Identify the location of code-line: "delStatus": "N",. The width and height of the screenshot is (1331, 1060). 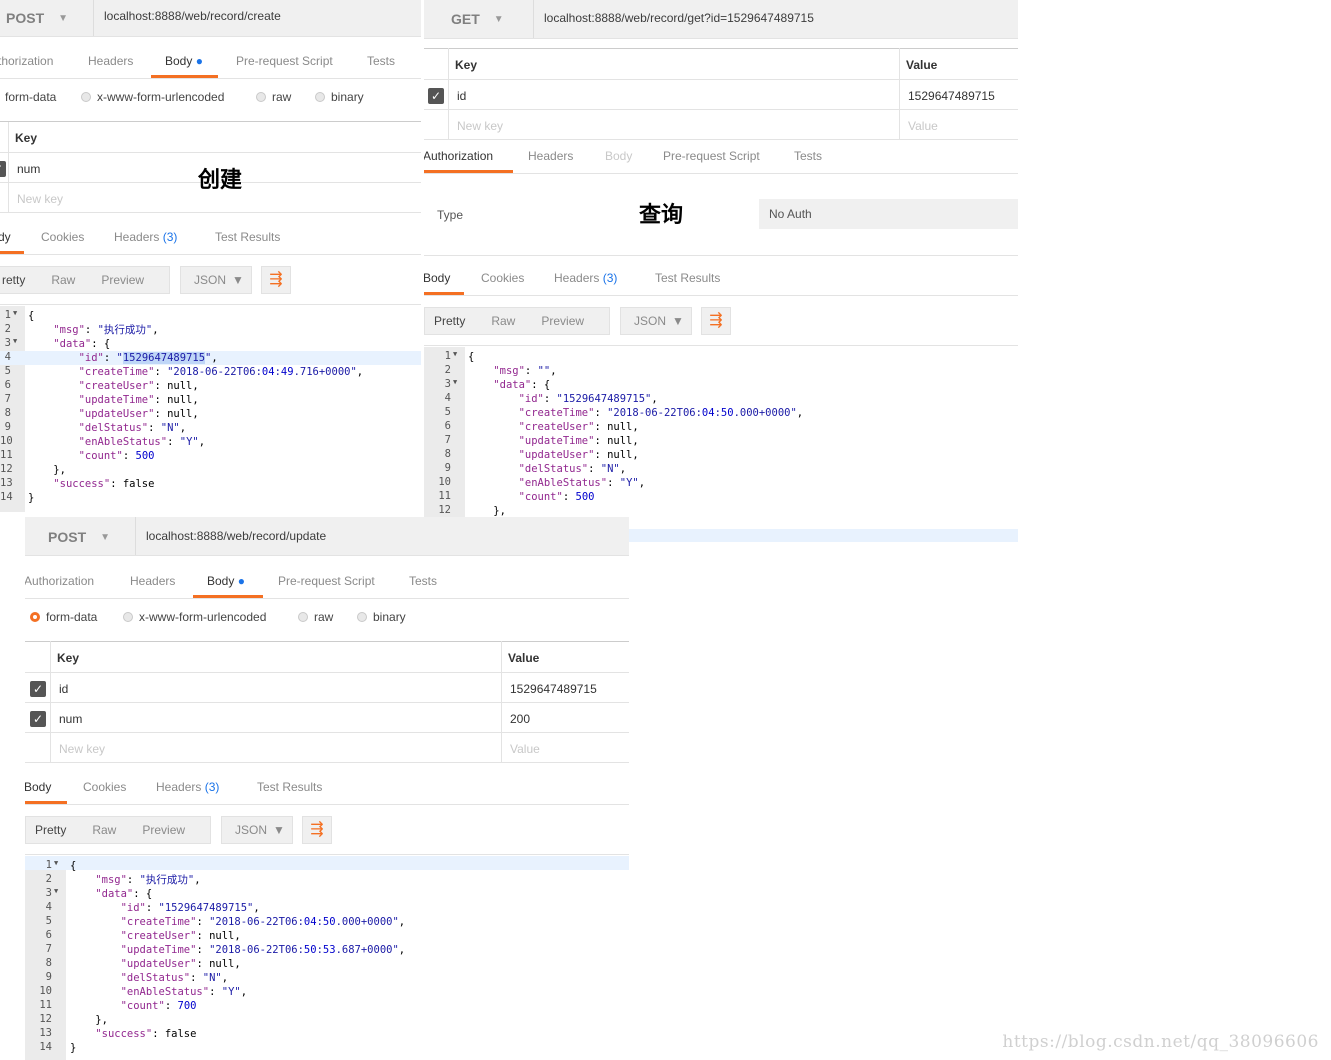
(132, 428).